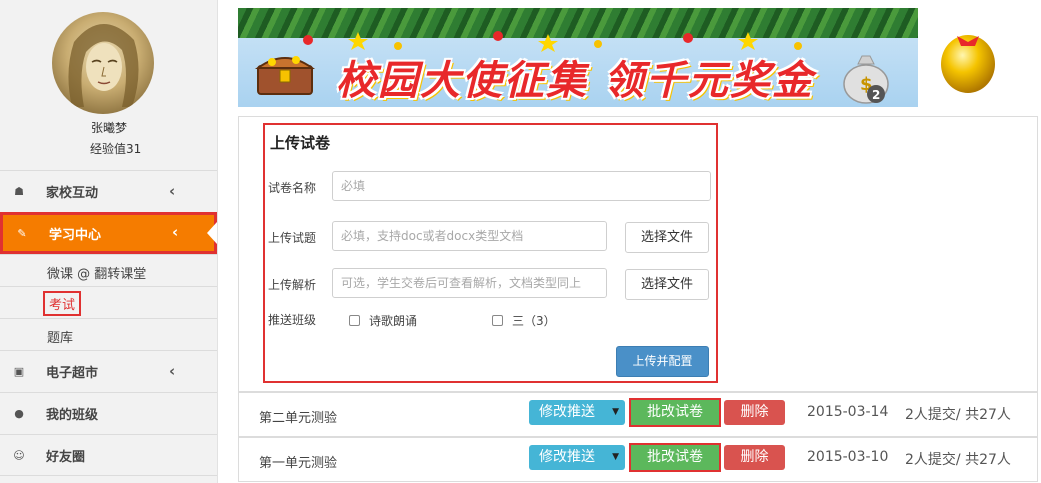 Image resolution: width=1041 pixels, height=483 pixels. I want to click on exam-name: 第二单元测验, so click(298, 418).